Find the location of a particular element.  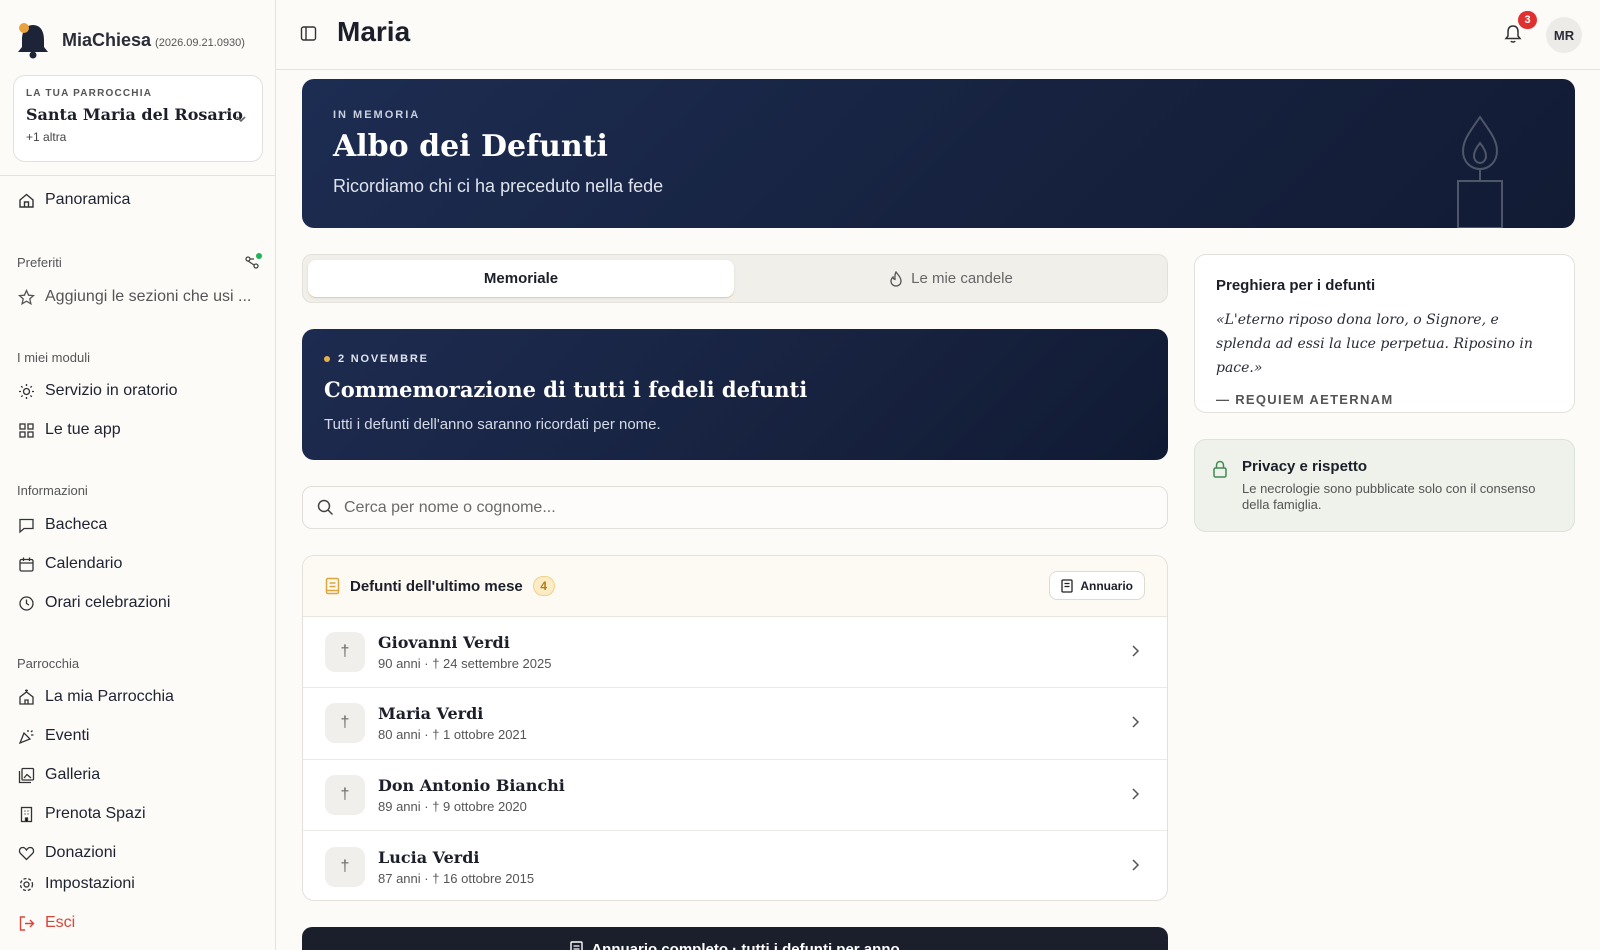

sidebar-item-label: Le tue app is located at coordinates (83, 429).